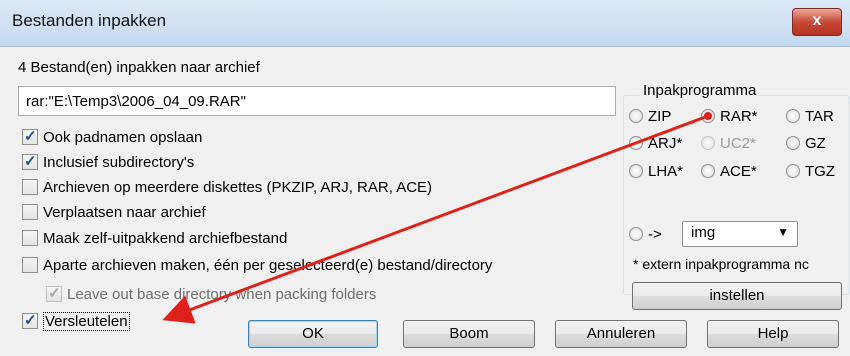 Image resolution: width=850 pixels, height=356 pixels. I want to click on annotation-arrow-origin, so click(708, 116).